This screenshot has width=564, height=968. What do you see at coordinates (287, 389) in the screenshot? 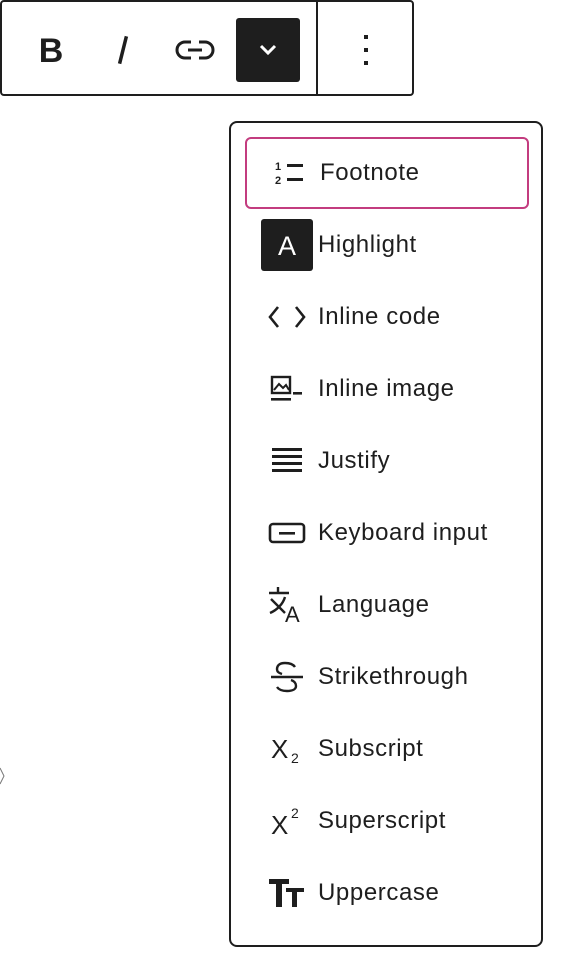
I see `inline-image-icon` at bounding box center [287, 389].